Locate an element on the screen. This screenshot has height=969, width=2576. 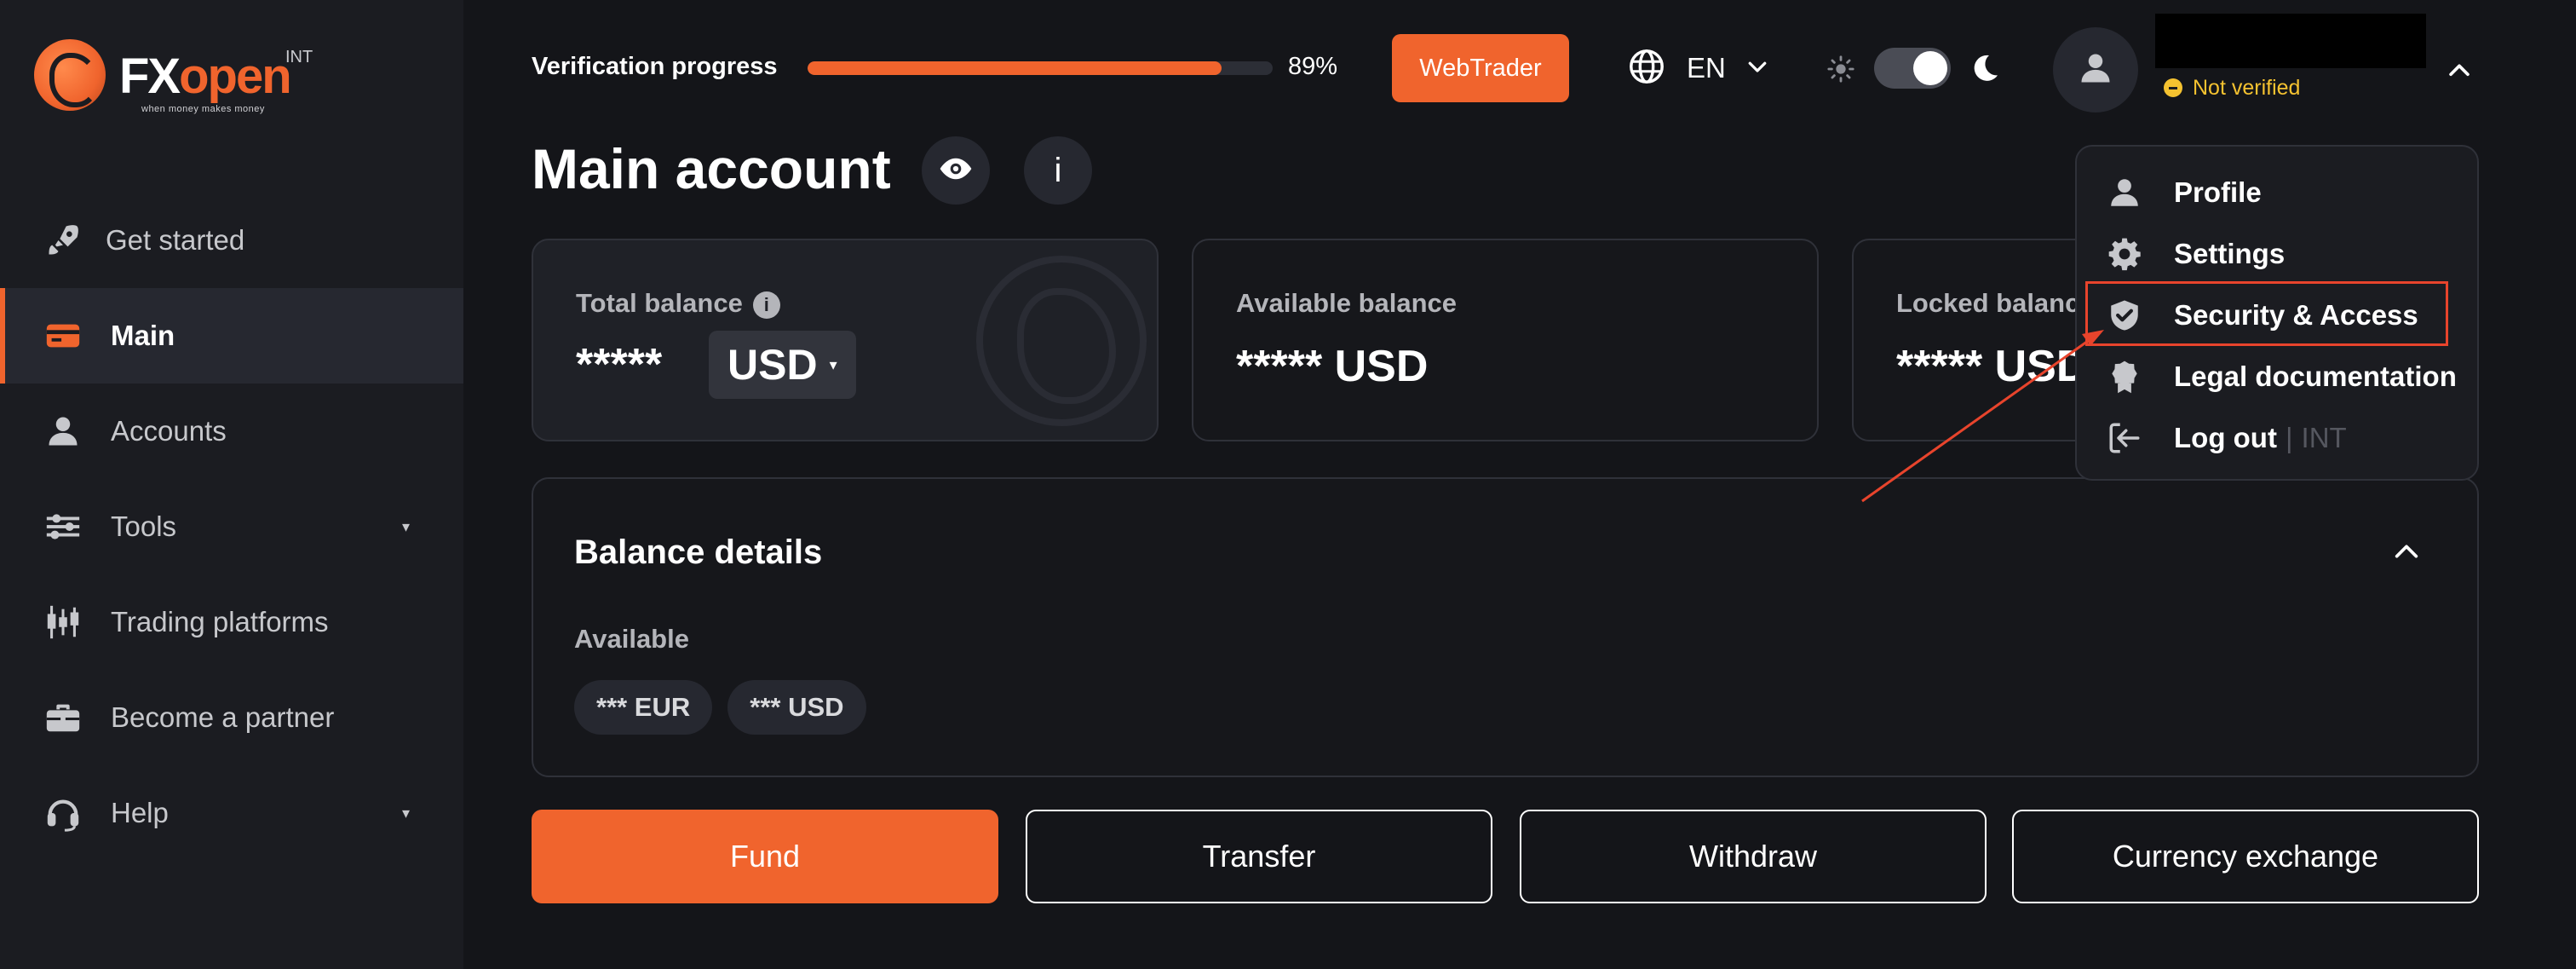
balance-details-title: Balance details is located at coordinates (698, 552).